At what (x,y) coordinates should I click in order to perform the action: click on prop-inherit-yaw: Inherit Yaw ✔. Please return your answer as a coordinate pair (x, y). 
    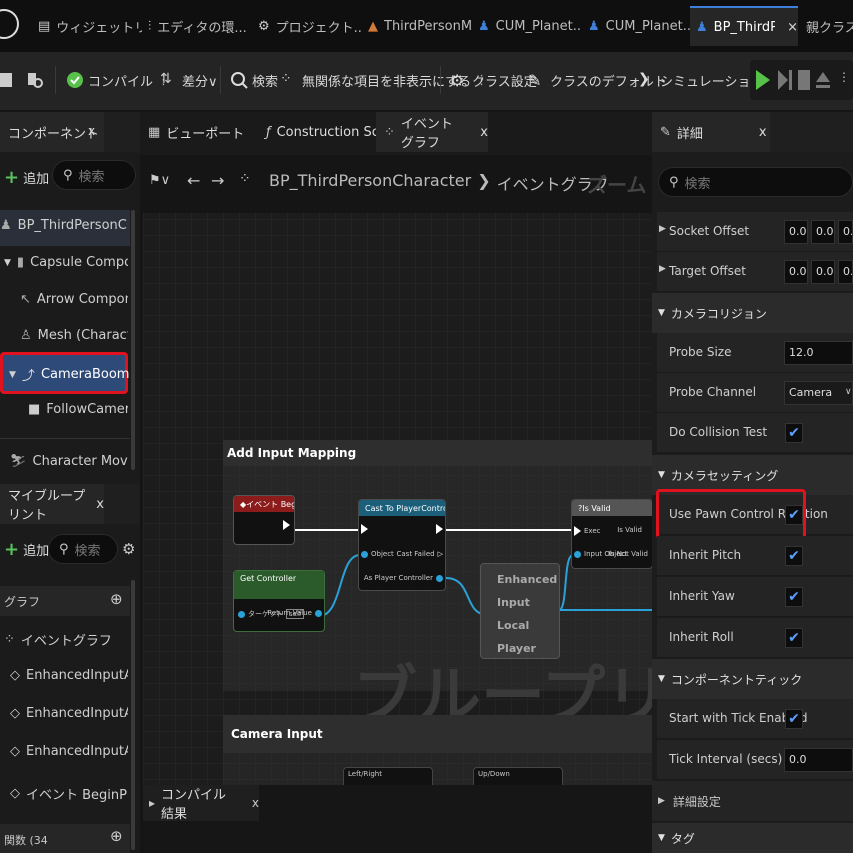
    Looking at the image, I should click on (755, 597).